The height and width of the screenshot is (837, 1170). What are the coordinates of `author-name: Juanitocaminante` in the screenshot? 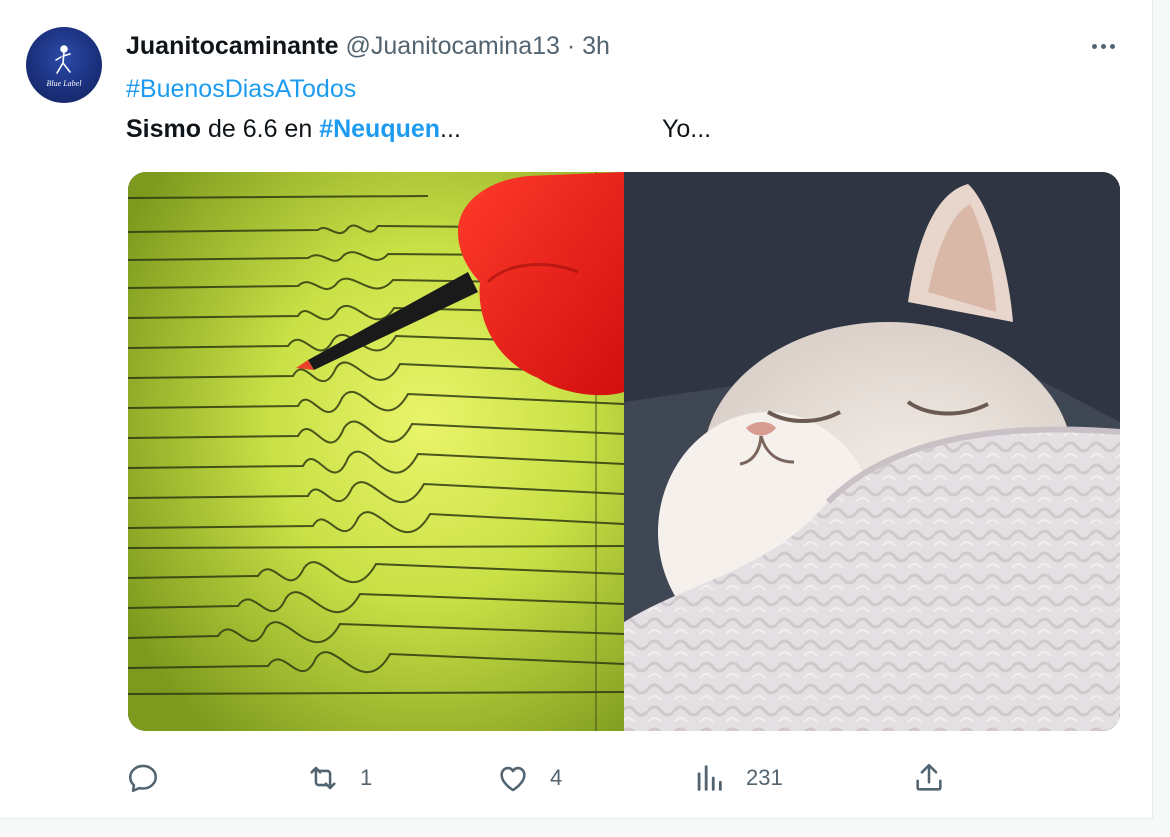 It's located at (232, 46).